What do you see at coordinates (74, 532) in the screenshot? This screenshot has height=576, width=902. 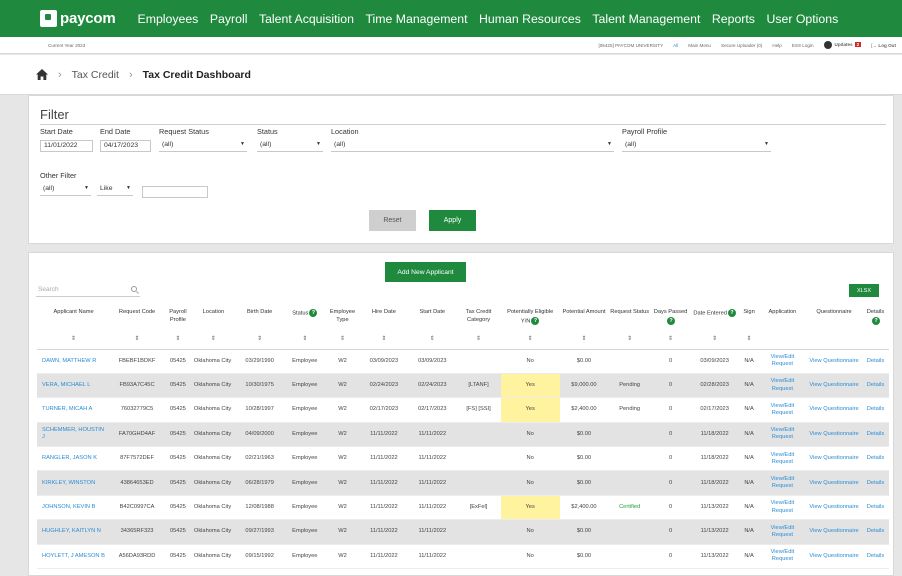 I see `applicant-name-link: HUGHLEY, KAITLYN N` at bounding box center [74, 532].